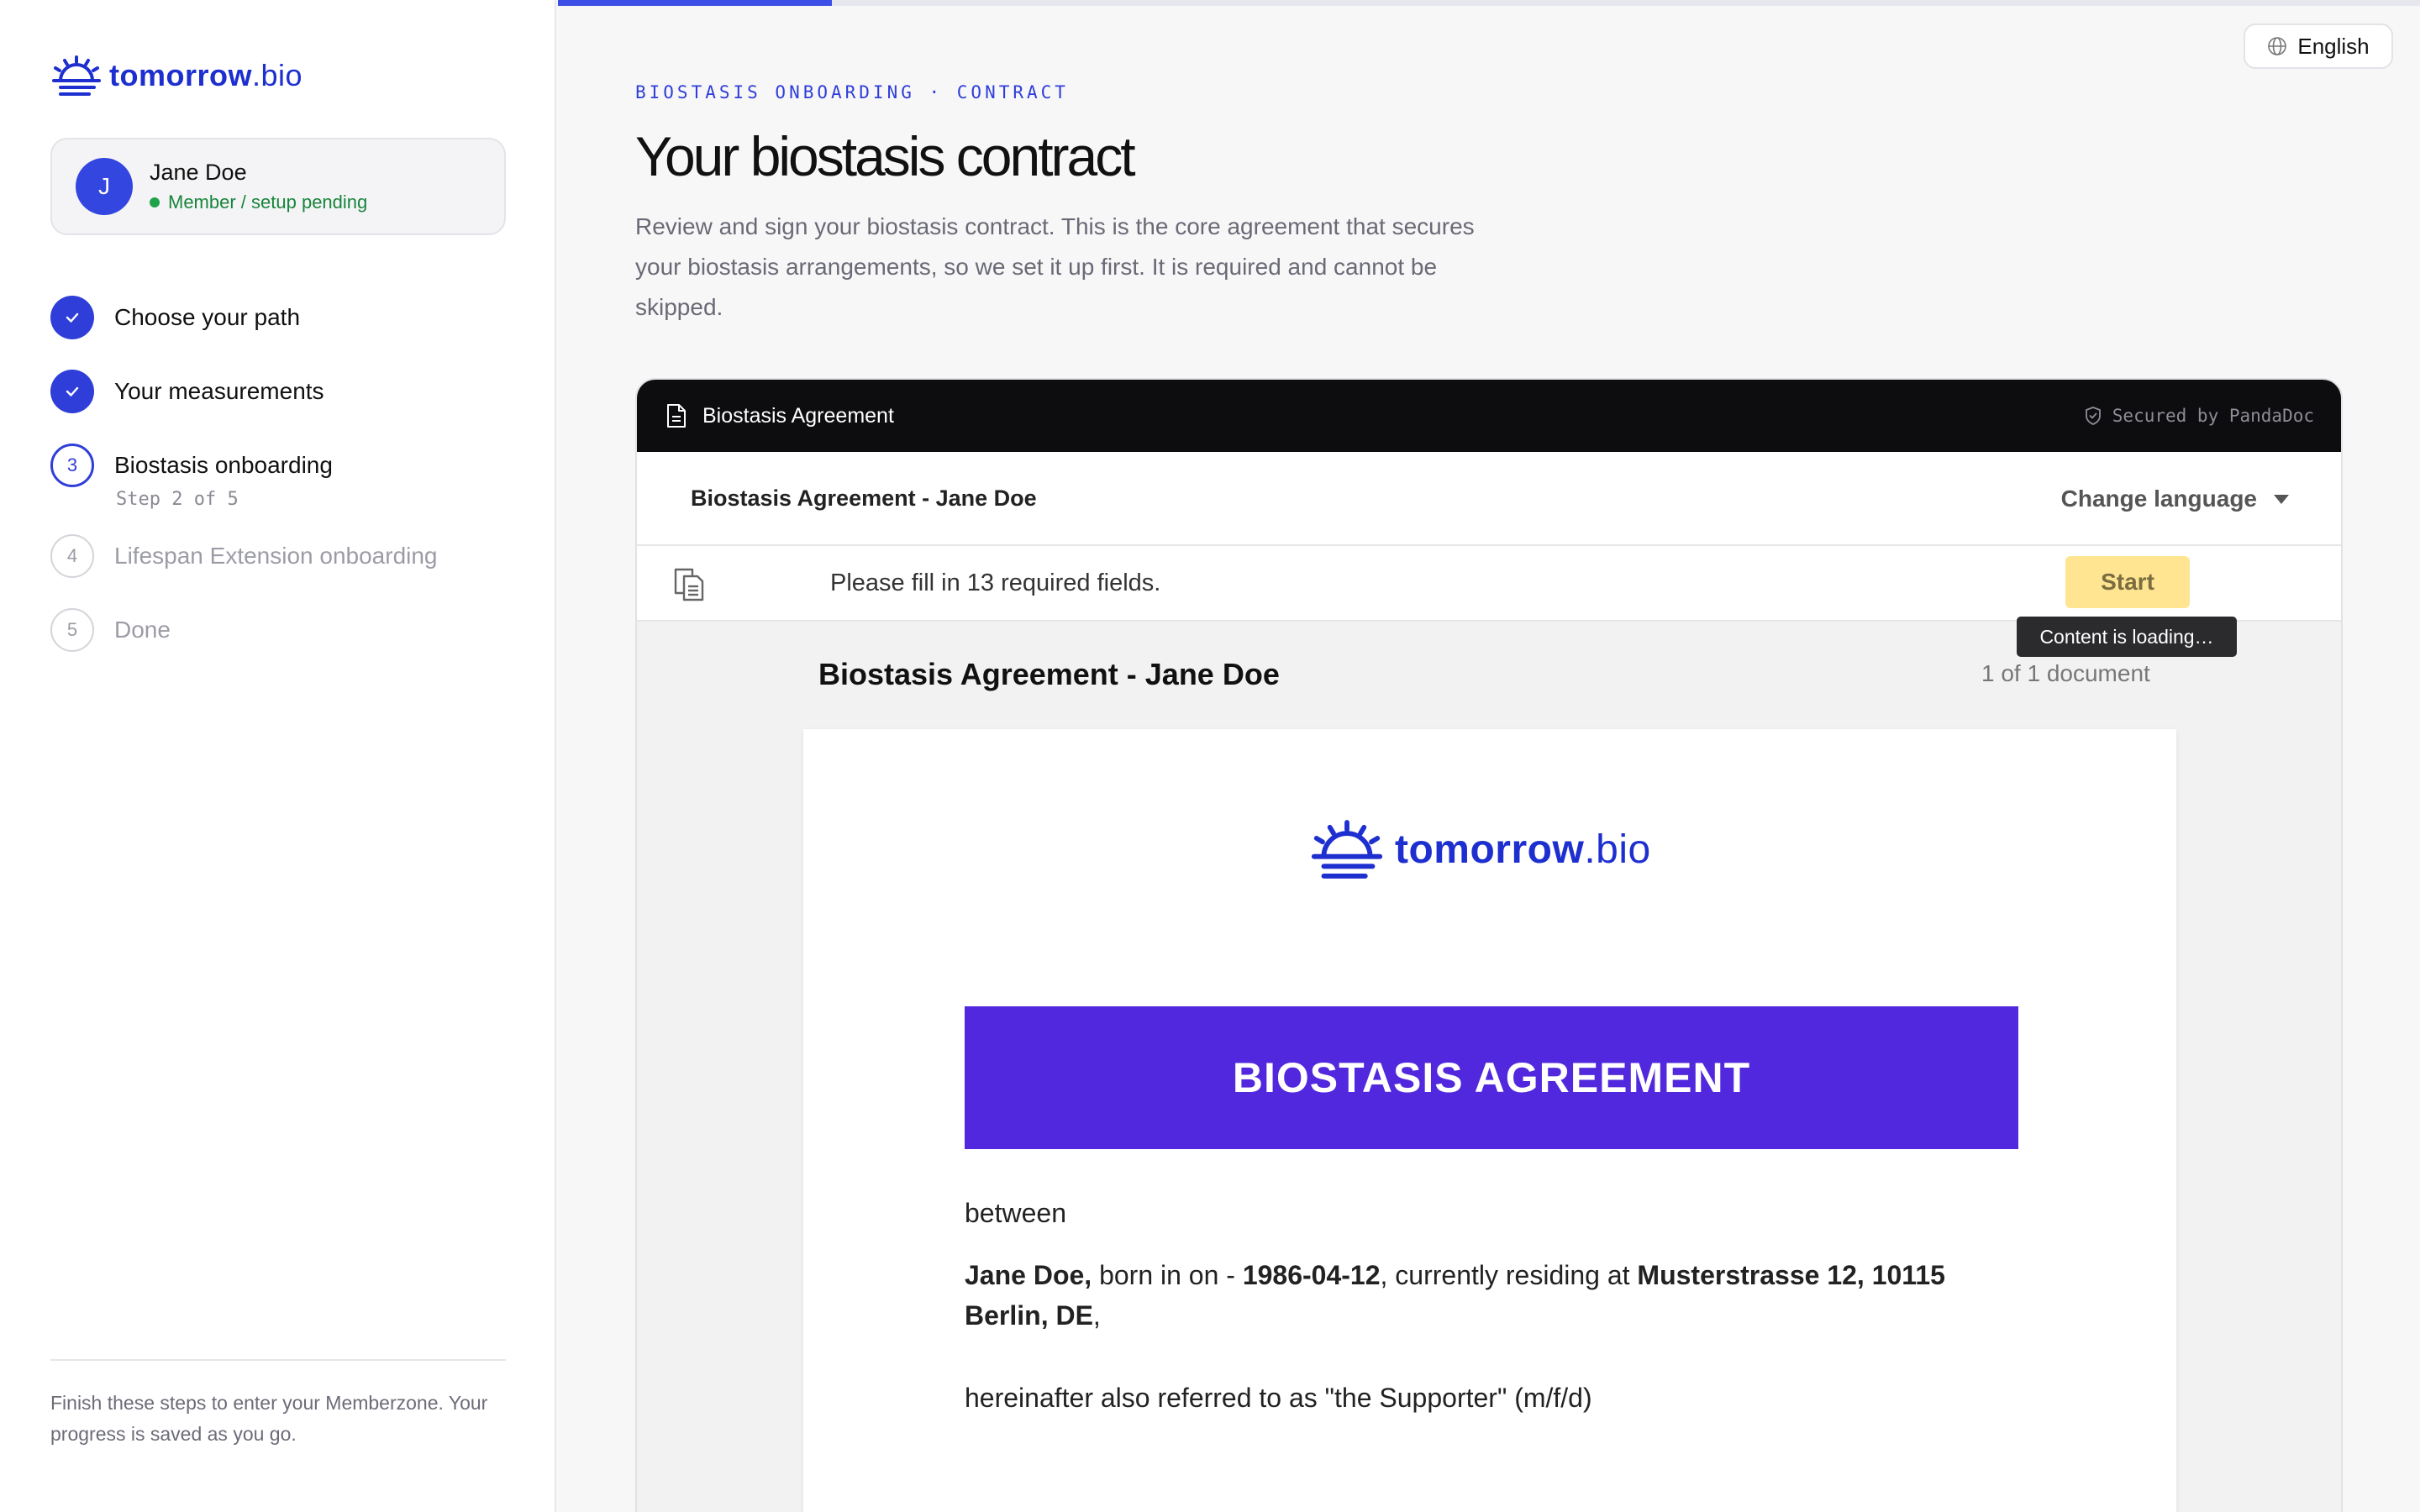 The height and width of the screenshot is (1512, 2420). I want to click on brand-logo: tomorrow.bio, so click(176, 75).